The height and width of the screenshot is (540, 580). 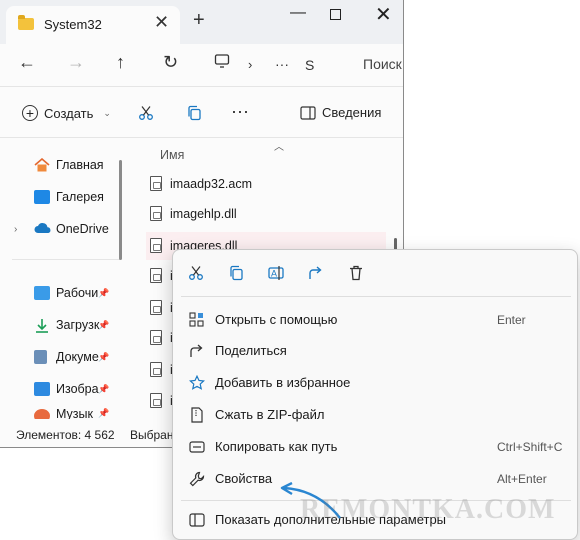 What do you see at coordinates (15, 229) in the screenshot?
I see `chevron-right-icon: ›` at bounding box center [15, 229].